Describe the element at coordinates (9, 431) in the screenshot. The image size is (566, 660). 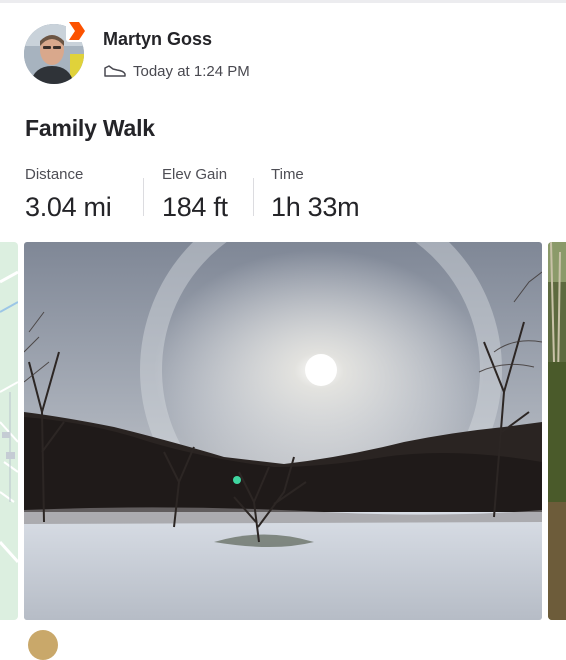
I see `route-map-thumbnail` at that location.